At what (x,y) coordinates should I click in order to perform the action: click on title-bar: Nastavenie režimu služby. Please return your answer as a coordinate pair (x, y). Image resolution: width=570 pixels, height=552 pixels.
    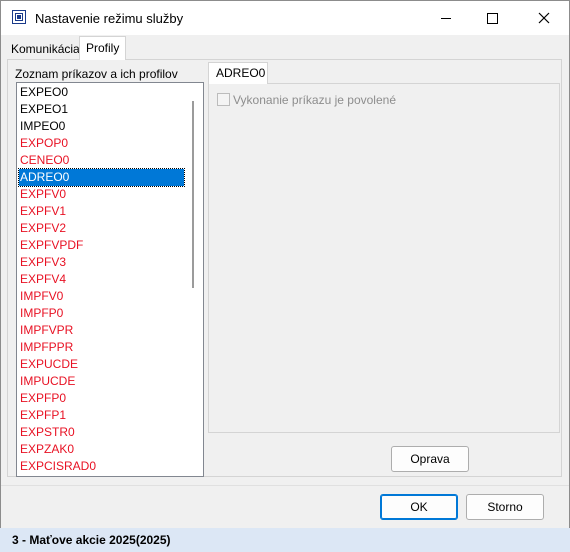
    Looking at the image, I should click on (285, 18).